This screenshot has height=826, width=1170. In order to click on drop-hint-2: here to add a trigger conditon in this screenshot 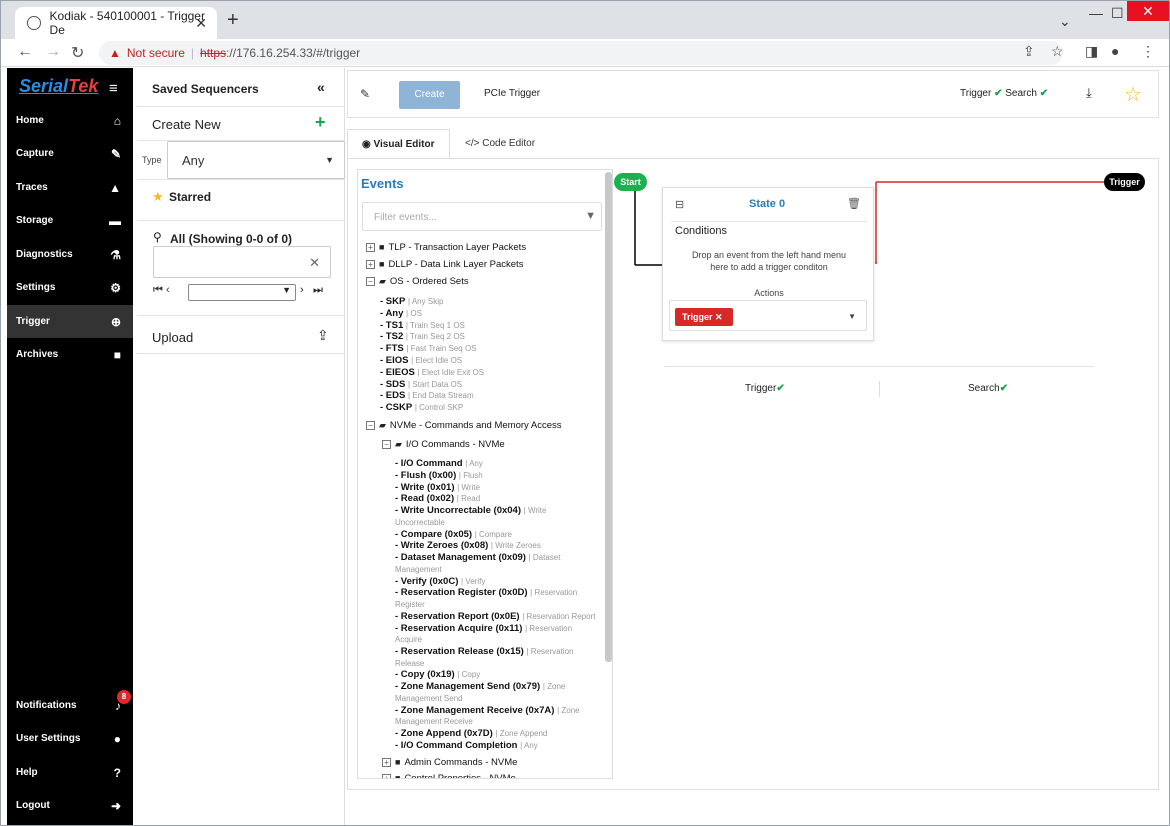, I will do `click(769, 267)`.